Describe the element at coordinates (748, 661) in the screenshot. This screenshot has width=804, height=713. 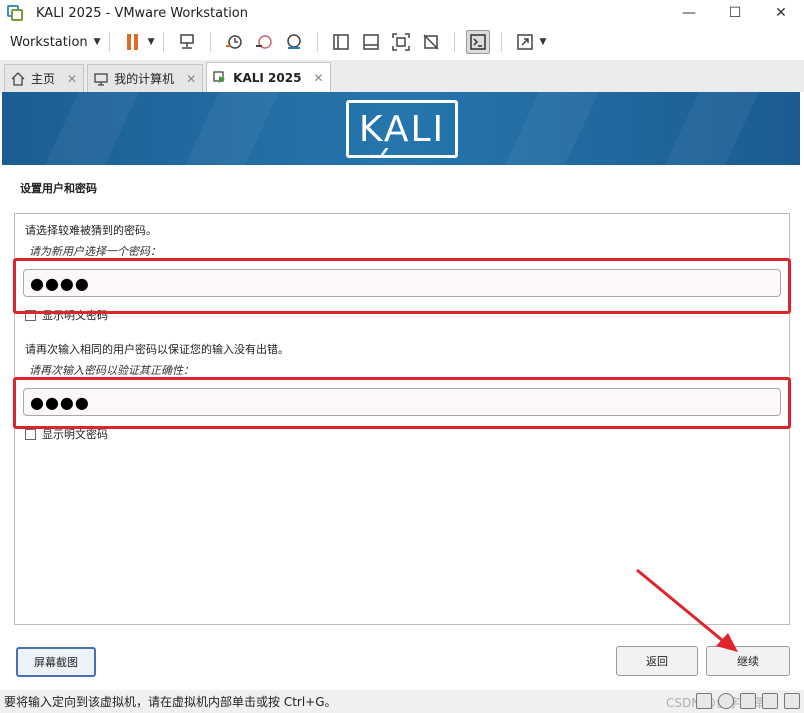
I see `continue-button: 继续` at that location.